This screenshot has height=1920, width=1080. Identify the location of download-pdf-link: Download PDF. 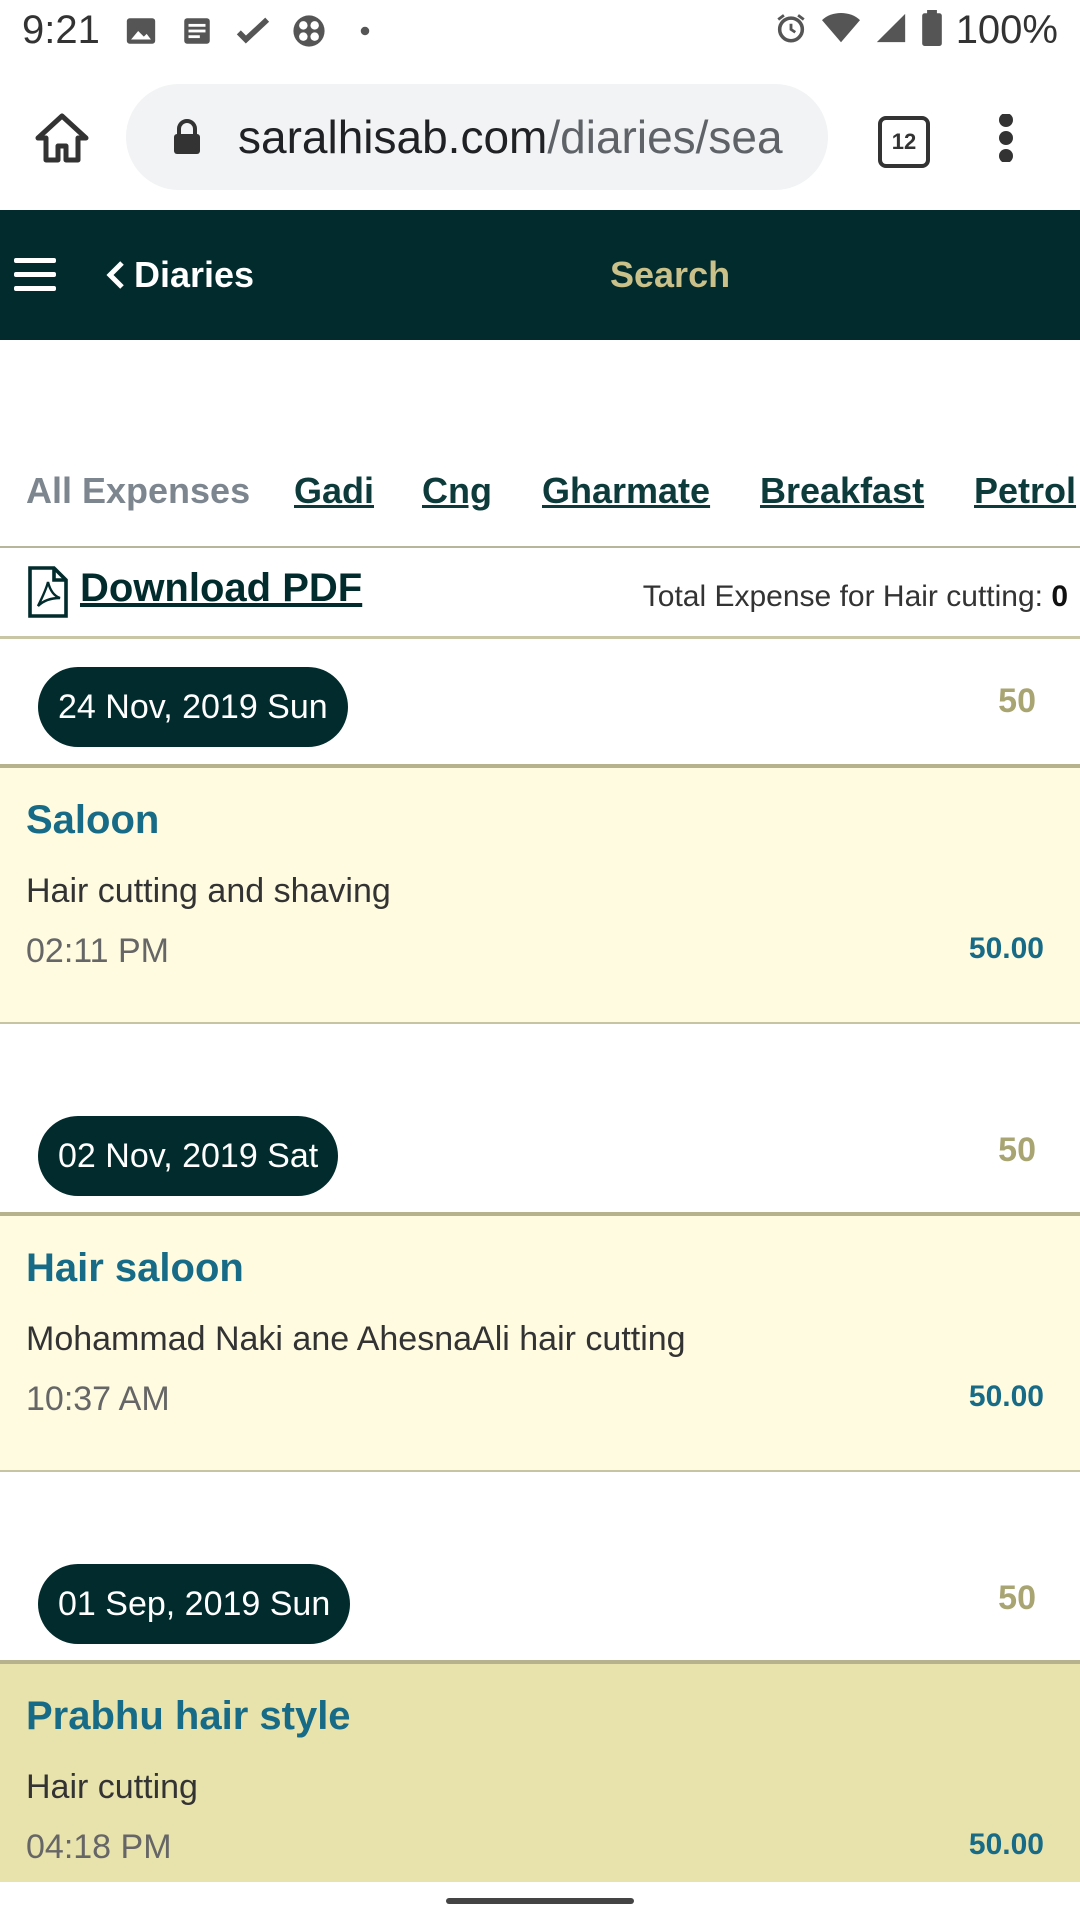
(221, 588).